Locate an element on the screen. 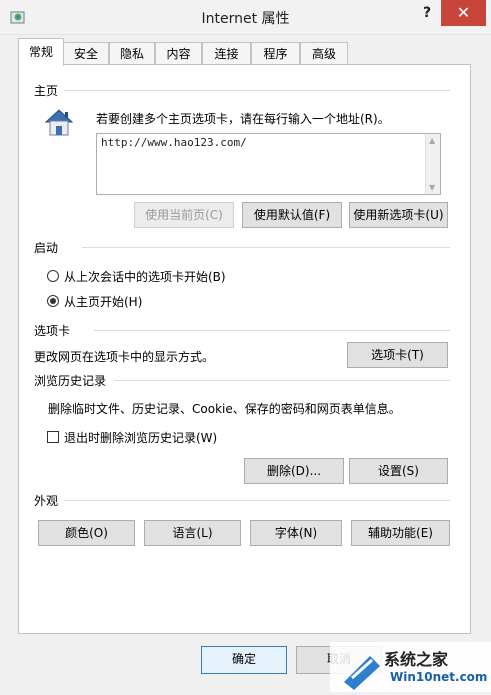 The width and height of the screenshot is (491, 695). tab-security: 安全 is located at coordinates (86, 53).